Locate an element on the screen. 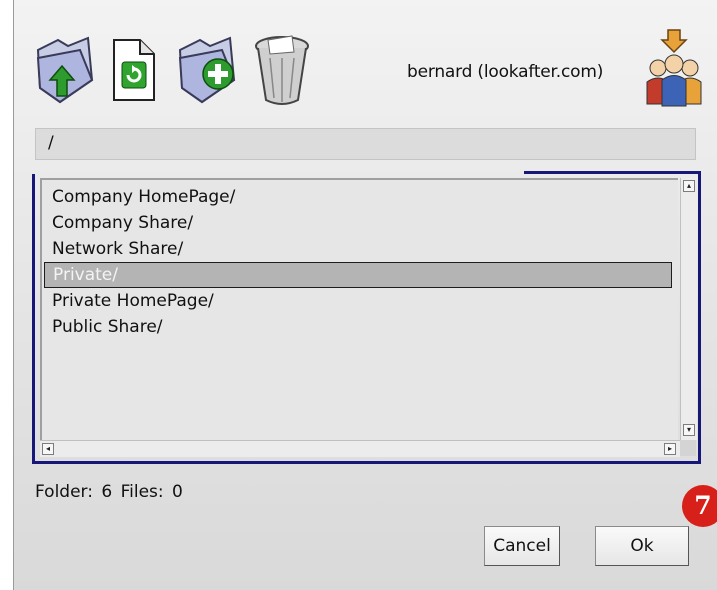 The width and height of the screenshot is (717, 590). trash-icon is located at coordinates (282, 68).